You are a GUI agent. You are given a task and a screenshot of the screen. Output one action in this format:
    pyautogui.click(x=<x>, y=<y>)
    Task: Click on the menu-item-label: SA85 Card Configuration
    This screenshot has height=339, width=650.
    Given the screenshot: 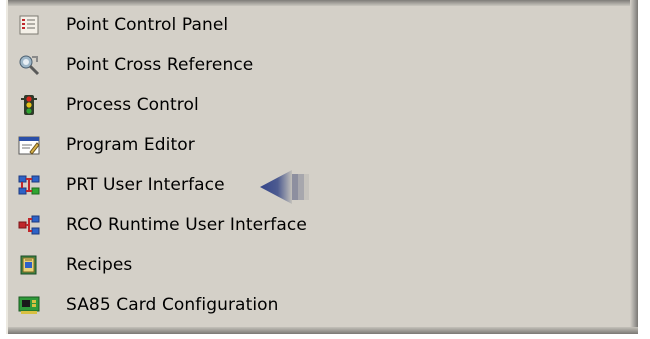 What is the action you would take?
    pyautogui.click(x=172, y=305)
    